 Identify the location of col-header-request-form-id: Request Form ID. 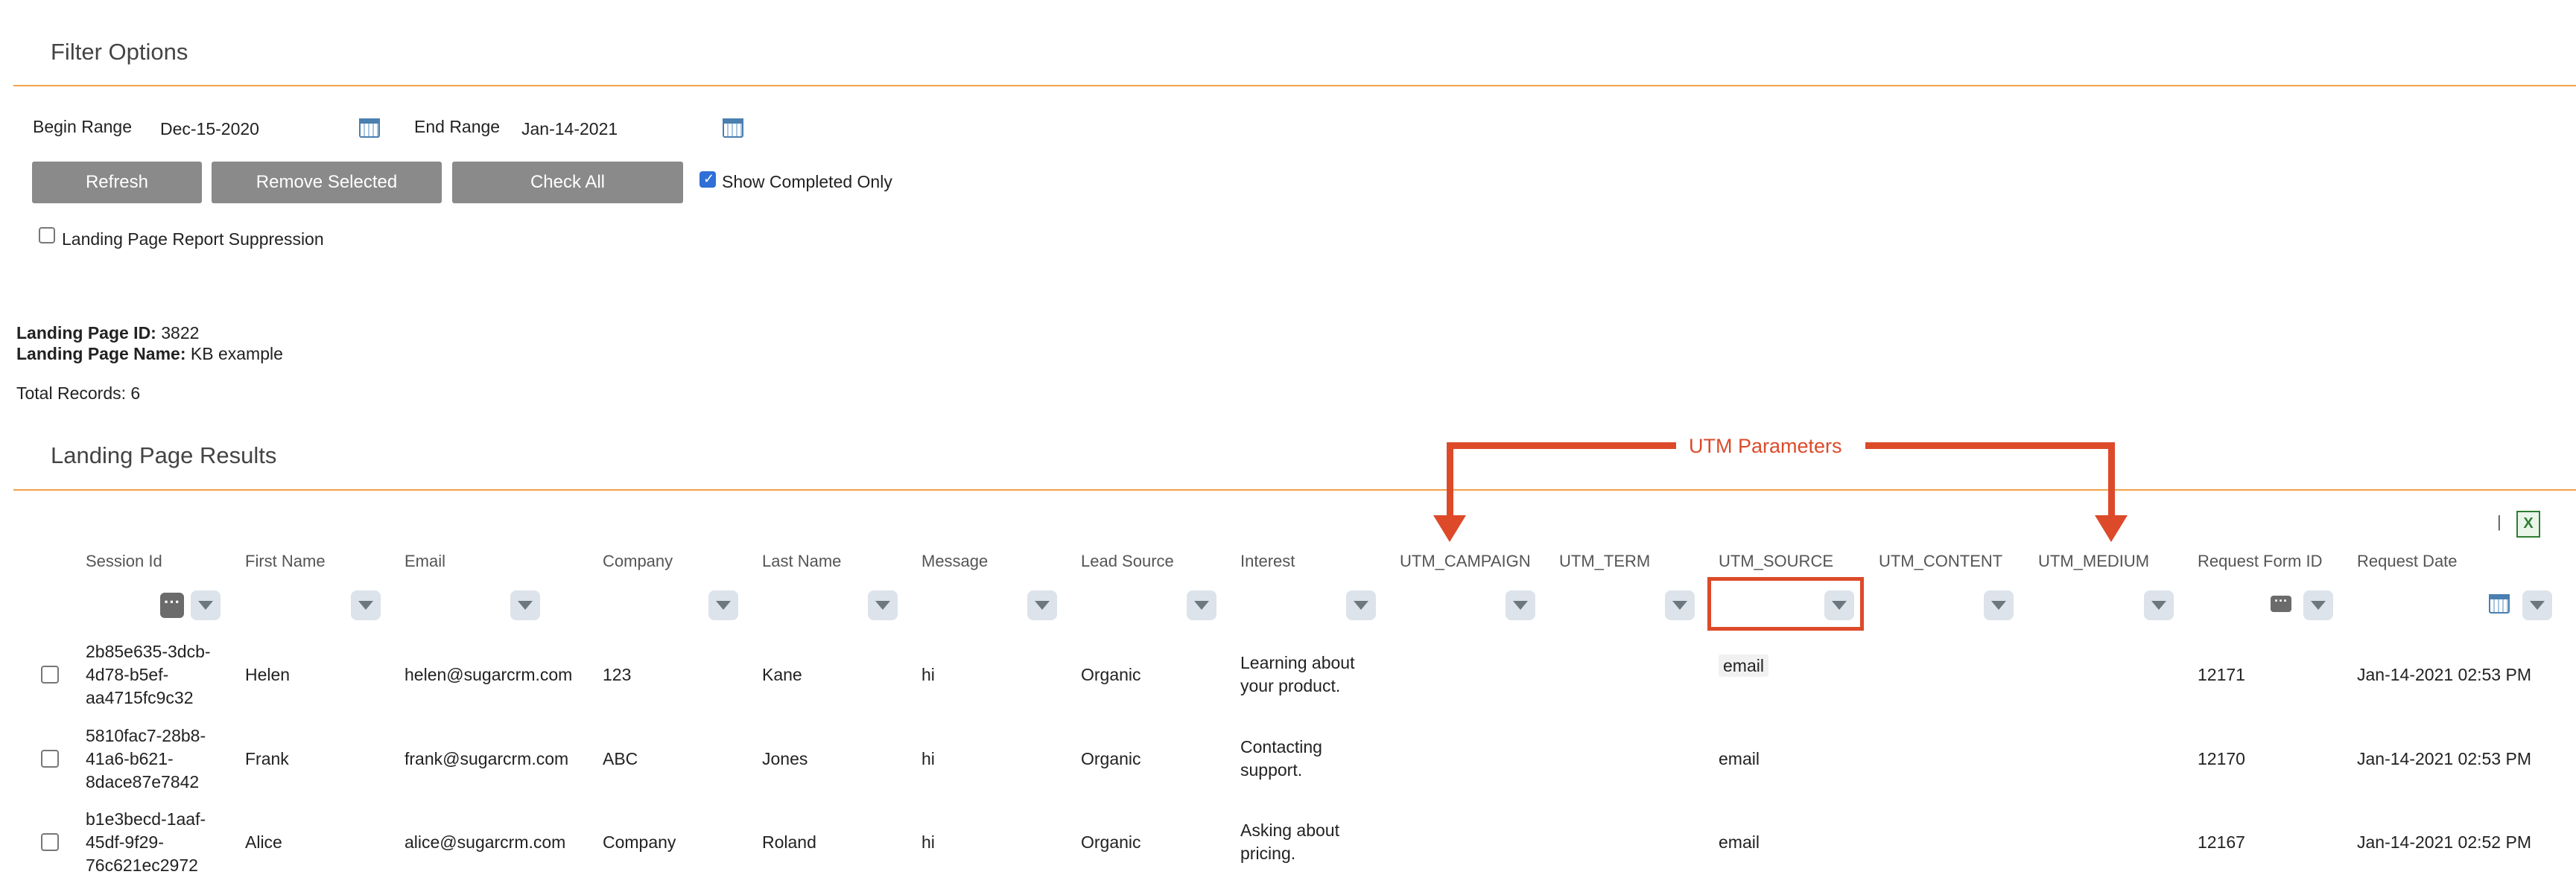
(2260, 561).